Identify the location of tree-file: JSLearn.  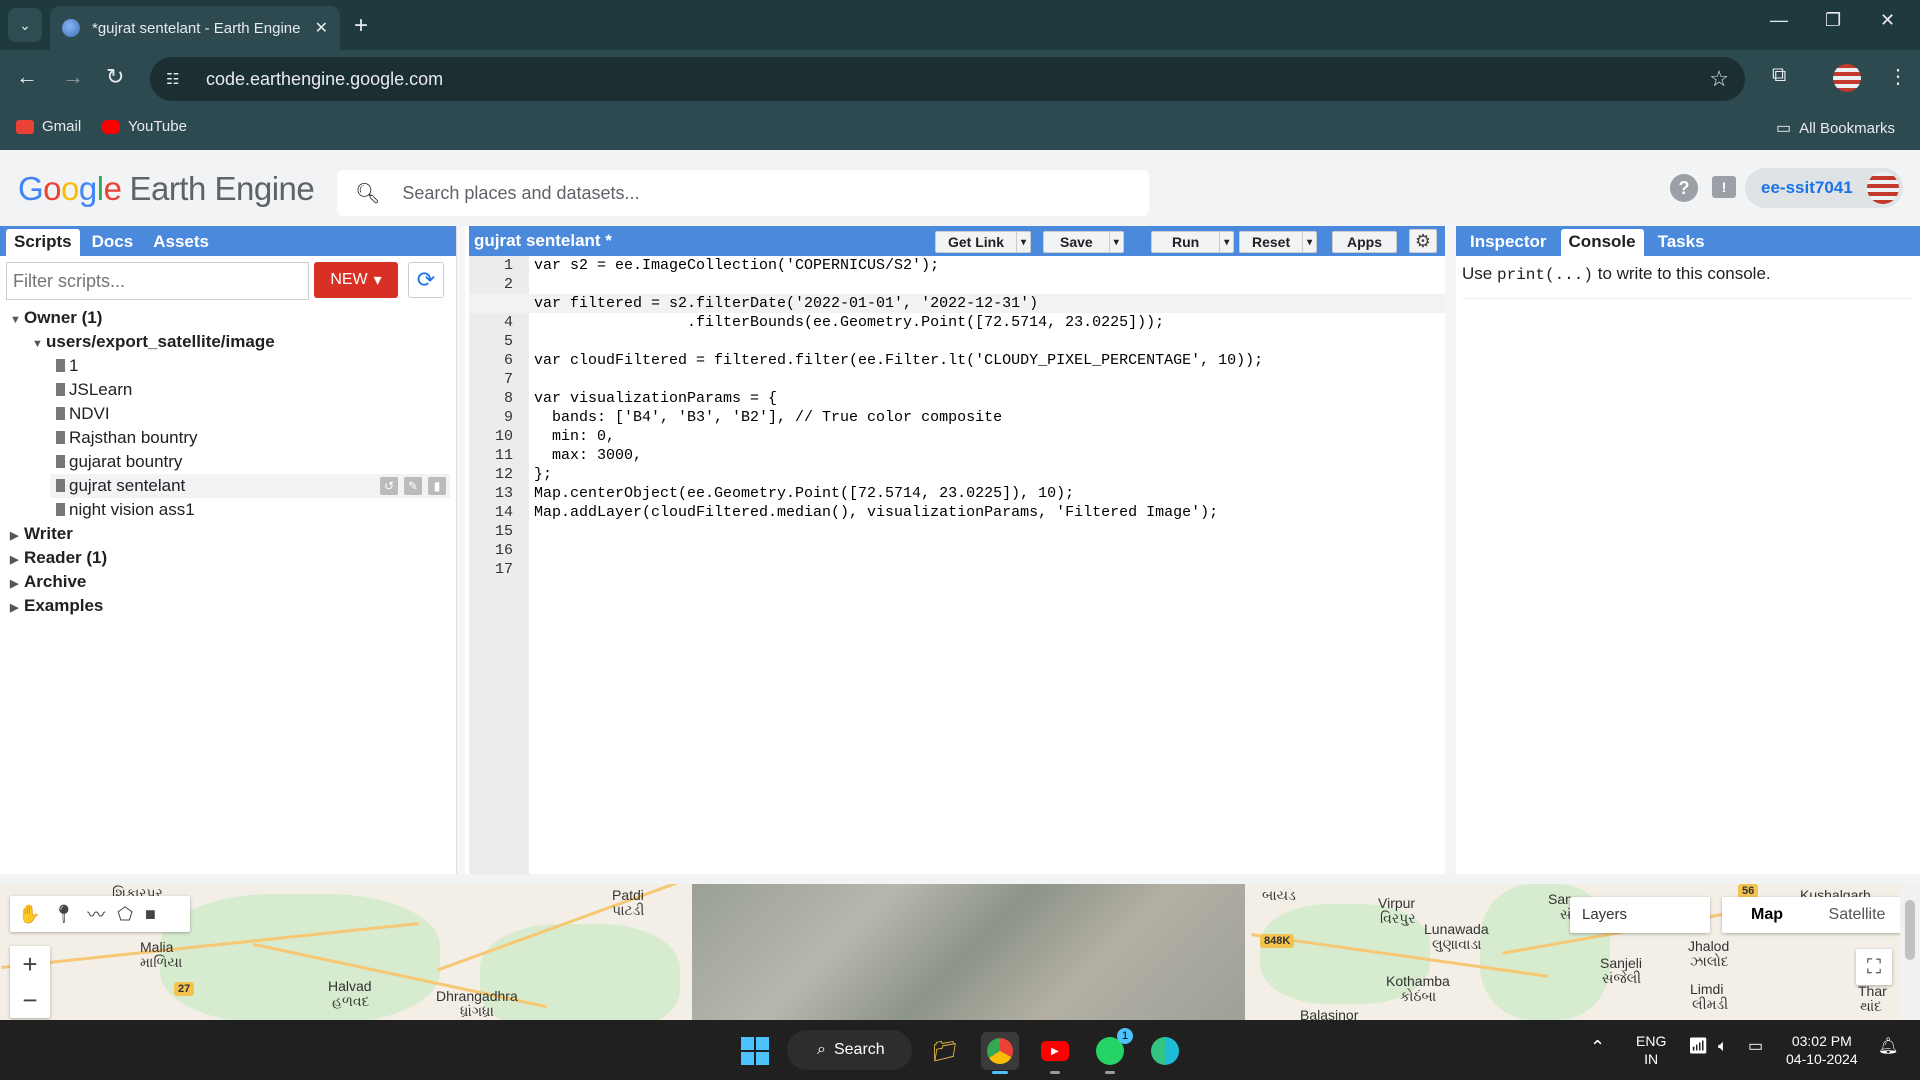
(94, 390).